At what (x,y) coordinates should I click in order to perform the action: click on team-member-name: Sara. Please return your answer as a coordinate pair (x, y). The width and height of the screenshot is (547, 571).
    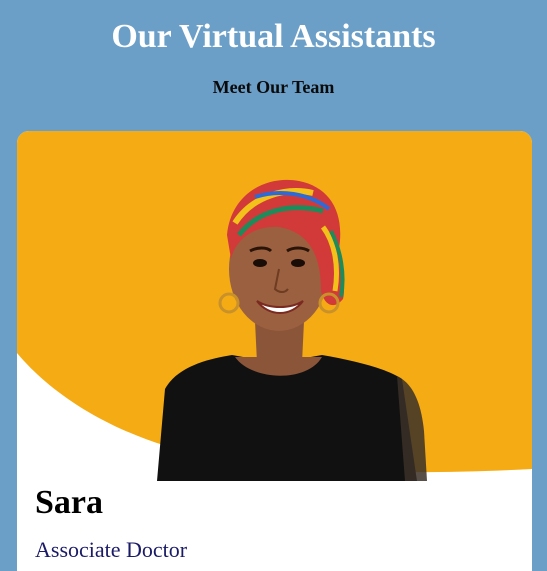
    Looking at the image, I should click on (69, 502).